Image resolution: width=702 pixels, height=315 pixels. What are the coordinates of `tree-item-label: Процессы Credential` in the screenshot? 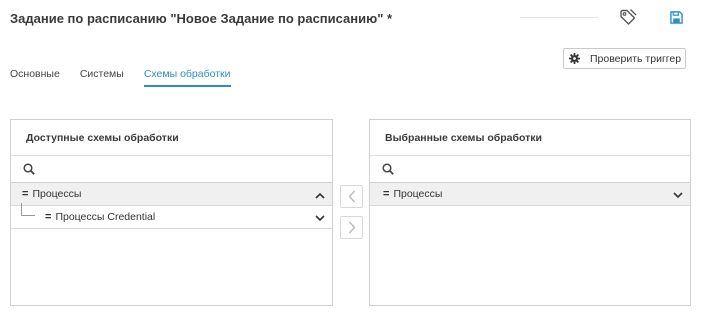 It's located at (105, 217).